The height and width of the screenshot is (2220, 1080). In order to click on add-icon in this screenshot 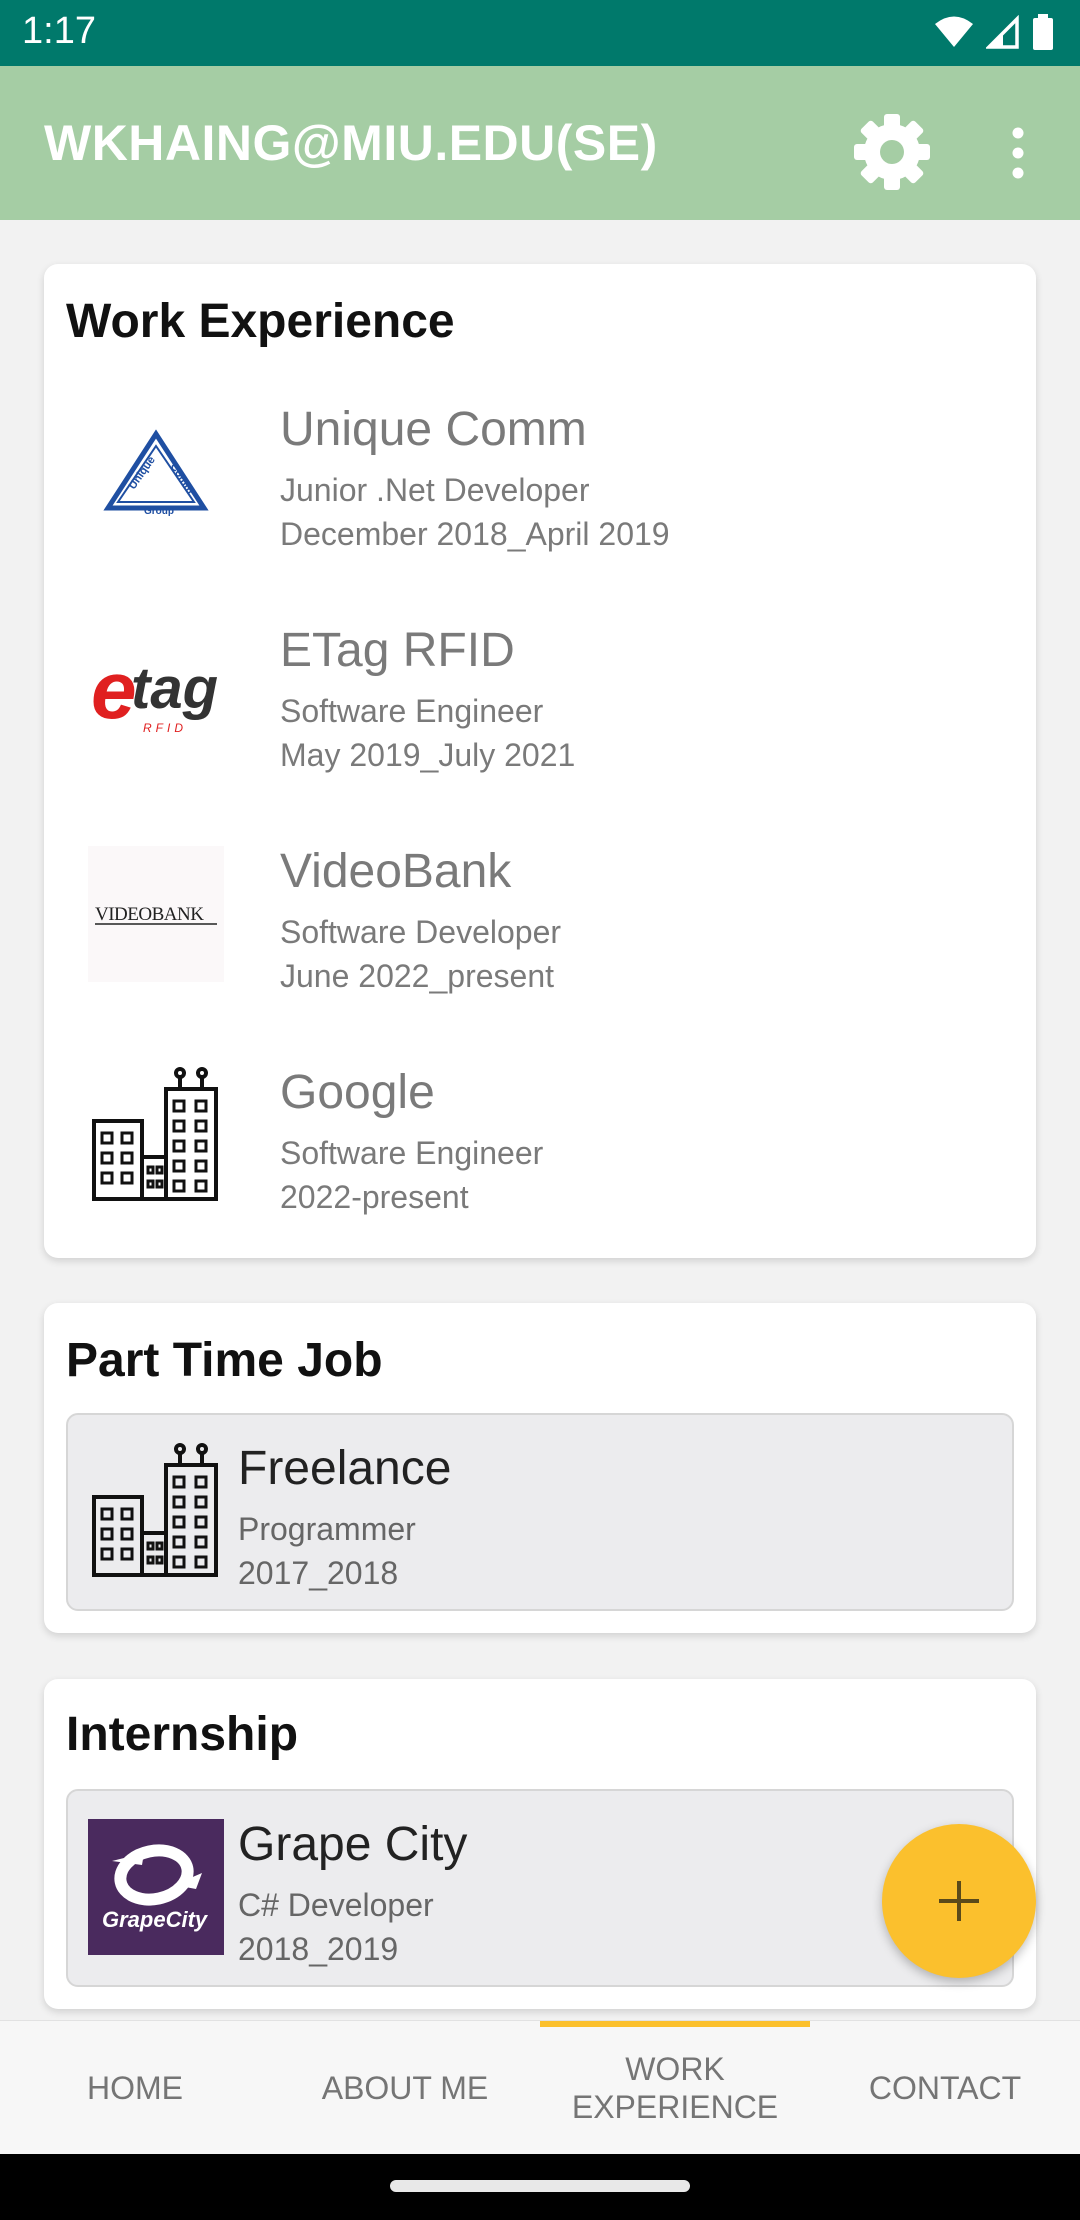, I will do `click(959, 1901)`.